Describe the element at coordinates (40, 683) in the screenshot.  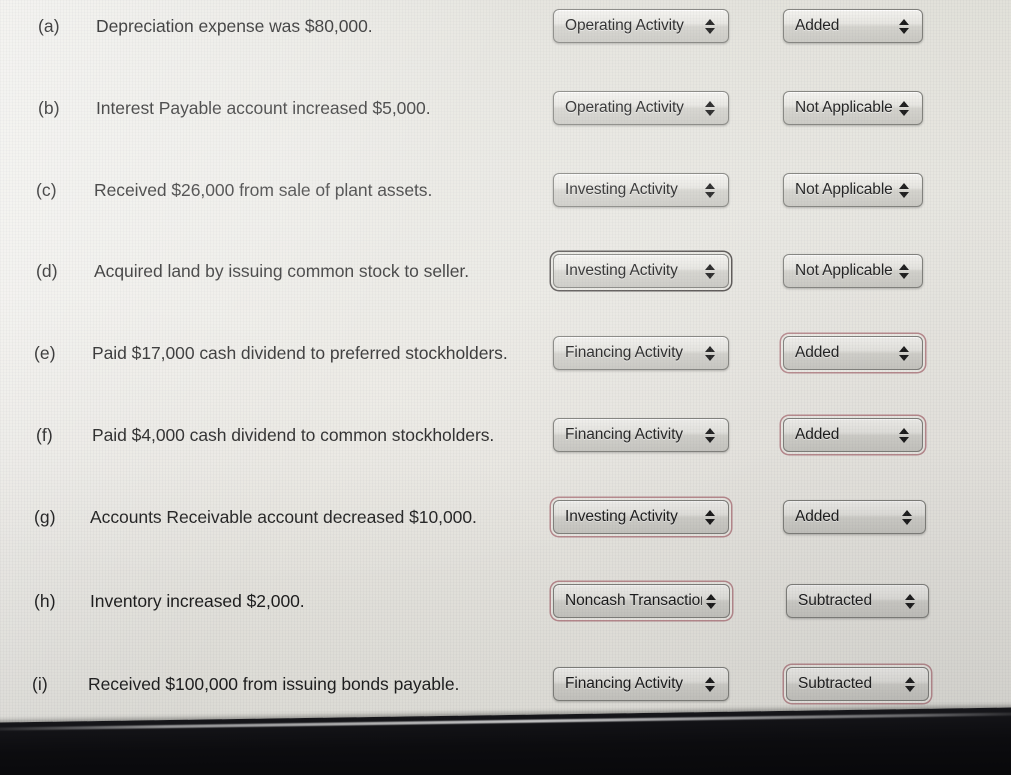
I see `question-letter: (i)` at that location.